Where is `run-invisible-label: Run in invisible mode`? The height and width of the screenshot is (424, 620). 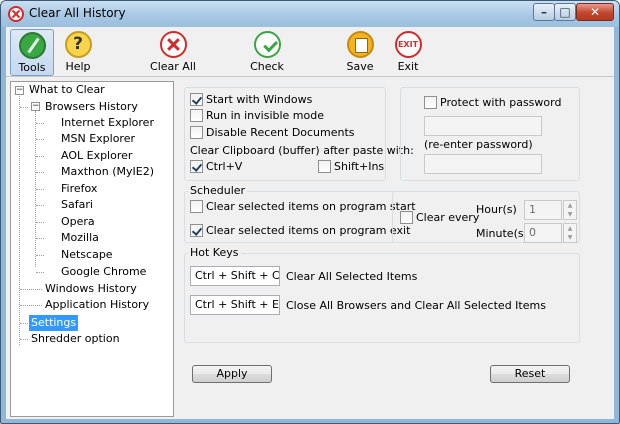 run-invisible-label: Run in invisible mode is located at coordinates (265, 115).